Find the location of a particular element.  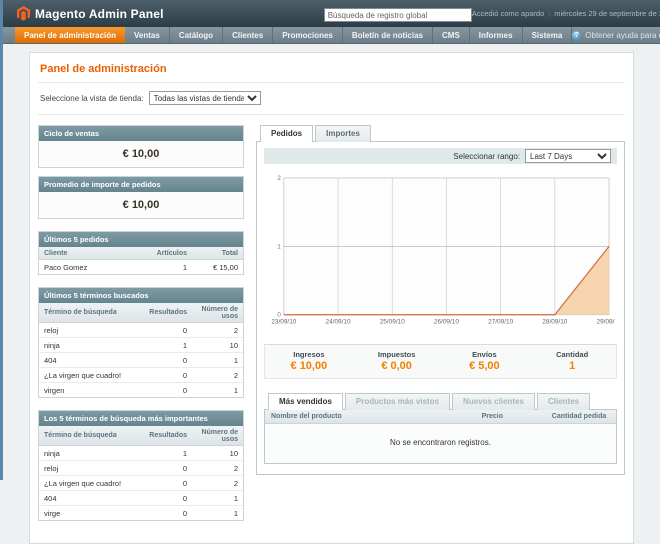

table-row: virgen 0 1 is located at coordinates (141, 389).